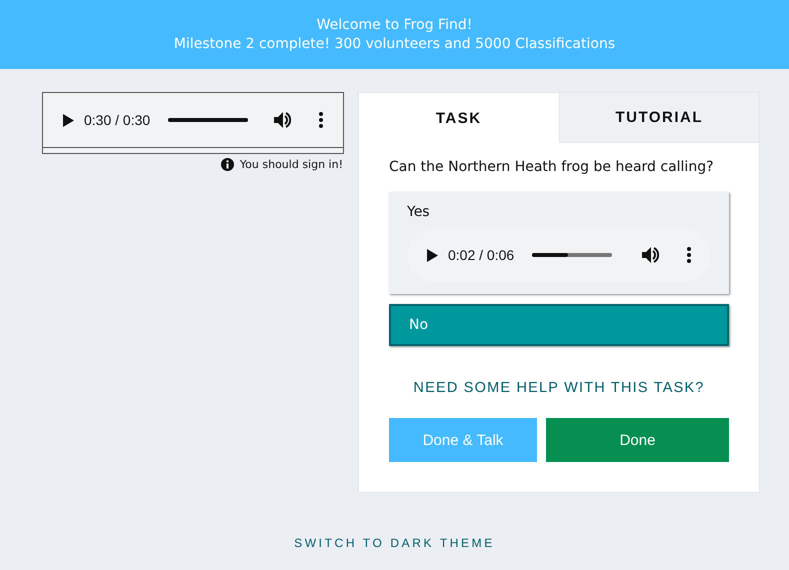 This screenshot has width=789, height=570. What do you see at coordinates (552, 167) in the screenshot?
I see `task-question: Can the Northern Heath frog be heard calling?` at bounding box center [552, 167].